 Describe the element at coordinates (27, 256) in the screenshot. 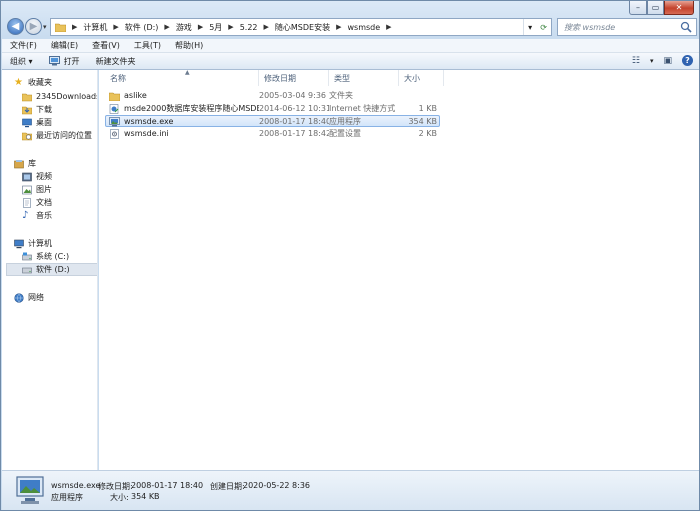

I see `system-drive-icon` at that location.